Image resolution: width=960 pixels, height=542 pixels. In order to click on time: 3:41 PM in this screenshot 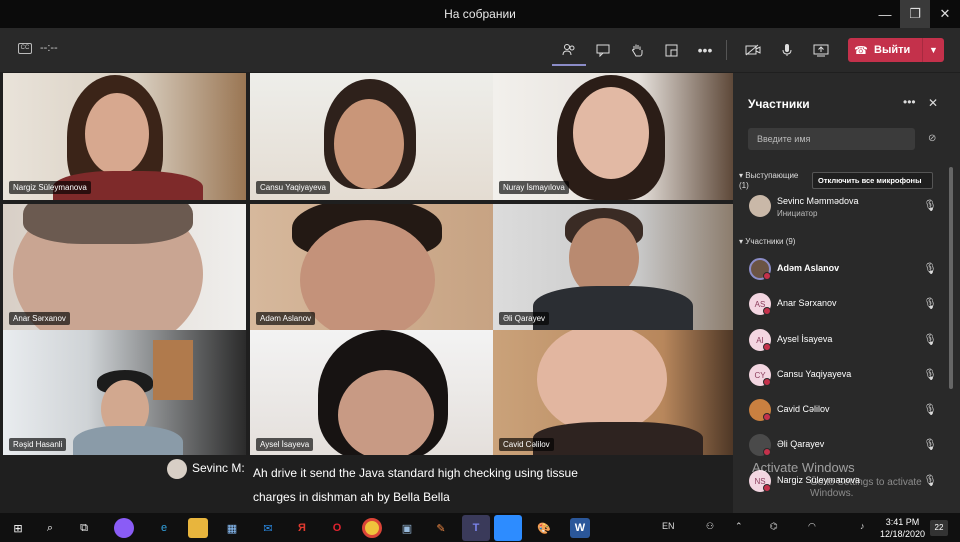, I will do `click(902, 522)`.